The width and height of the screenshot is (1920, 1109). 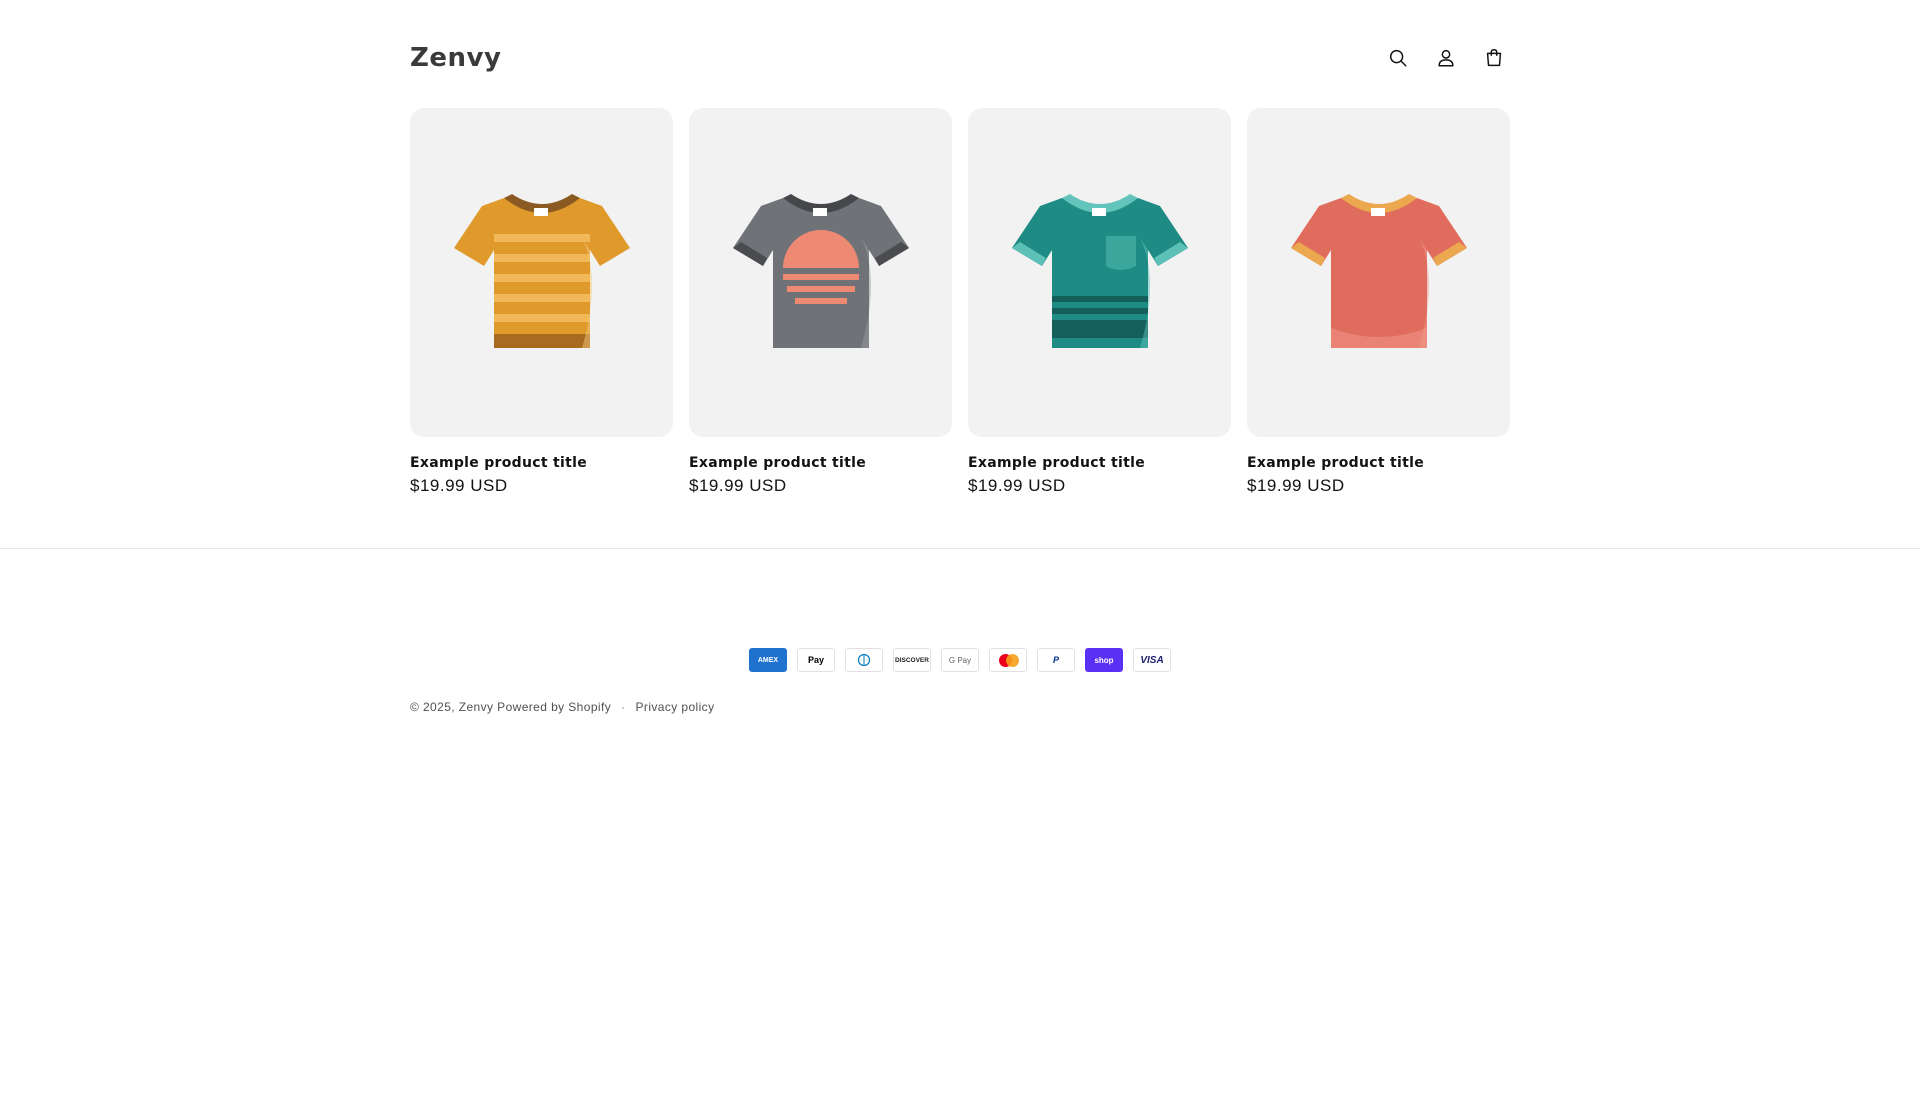 I want to click on cart-icon, so click(x=1494, y=58).